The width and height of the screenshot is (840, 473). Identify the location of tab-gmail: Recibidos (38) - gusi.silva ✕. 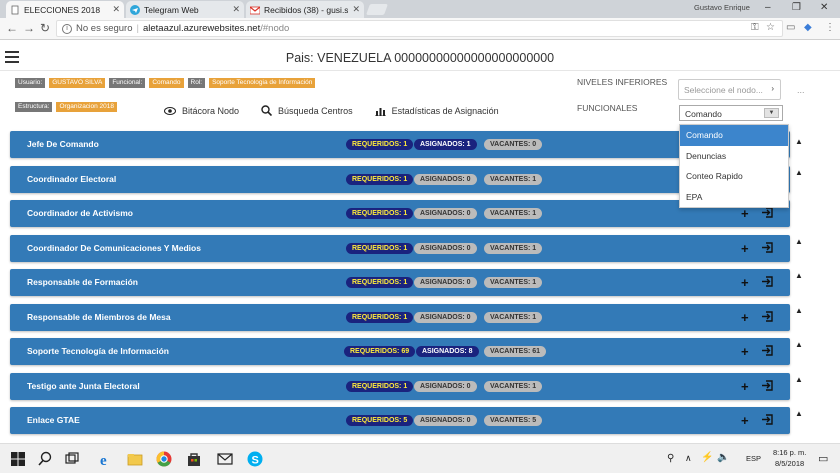
(305, 9).